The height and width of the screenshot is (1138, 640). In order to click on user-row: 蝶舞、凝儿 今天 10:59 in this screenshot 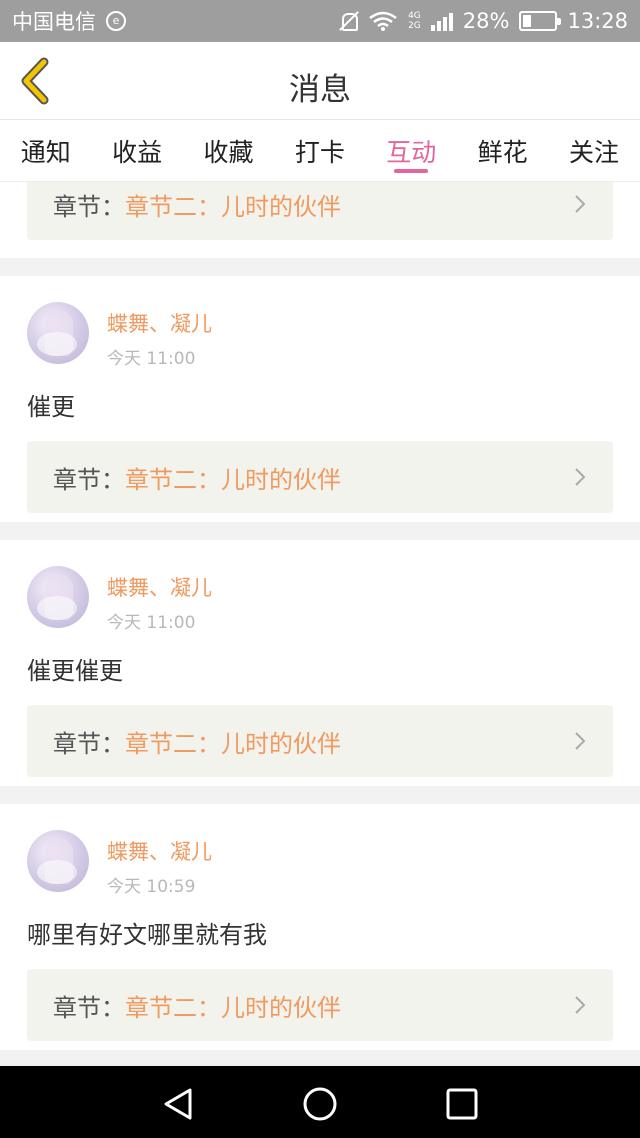, I will do `click(320, 863)`.